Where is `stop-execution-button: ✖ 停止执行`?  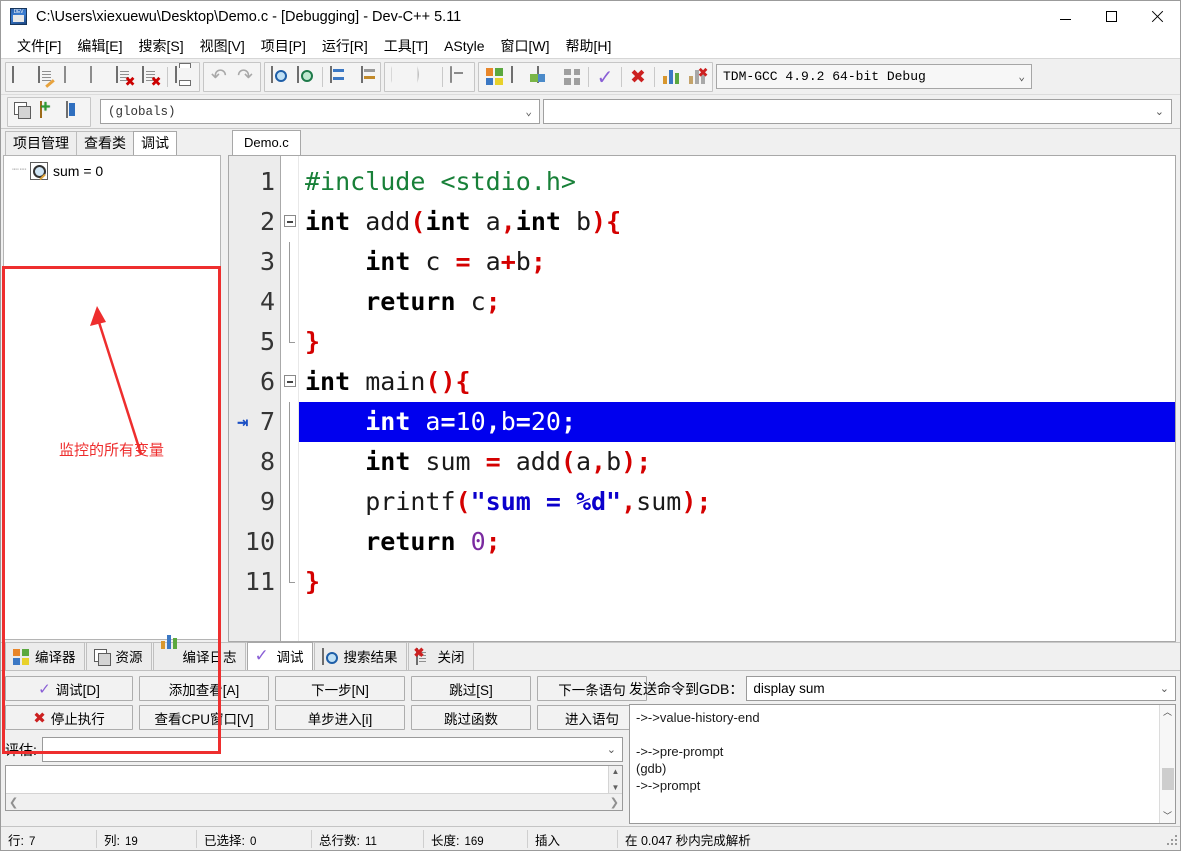
stop-execution-button: ✖ 停止执行 is located at coordinates (69, 717).